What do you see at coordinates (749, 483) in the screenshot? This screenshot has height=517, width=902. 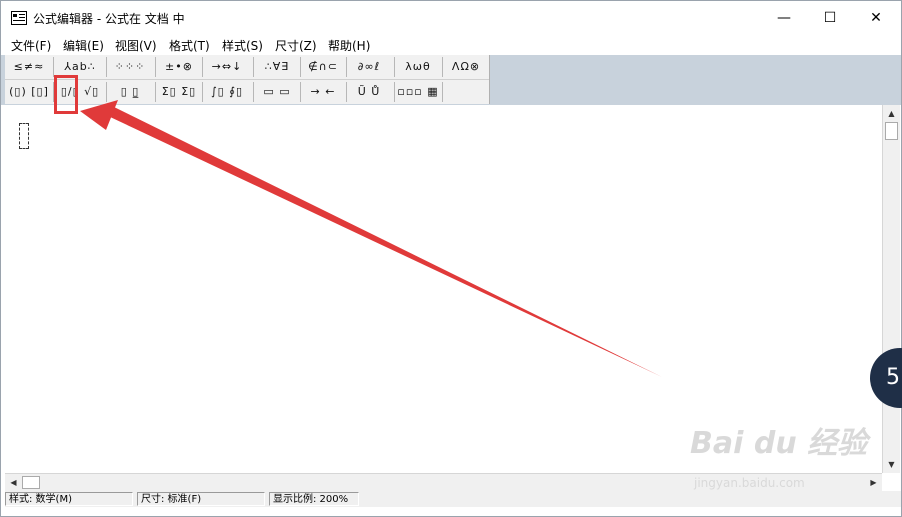 I see `watermark-url: jingyan.baidu.com` at bounding box center [749, 483].